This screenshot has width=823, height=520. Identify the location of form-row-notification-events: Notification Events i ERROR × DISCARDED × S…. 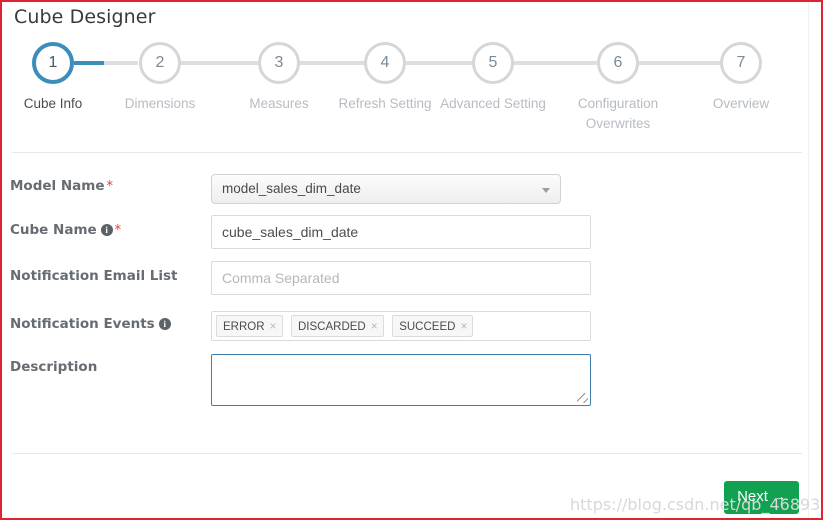
(402, 328).